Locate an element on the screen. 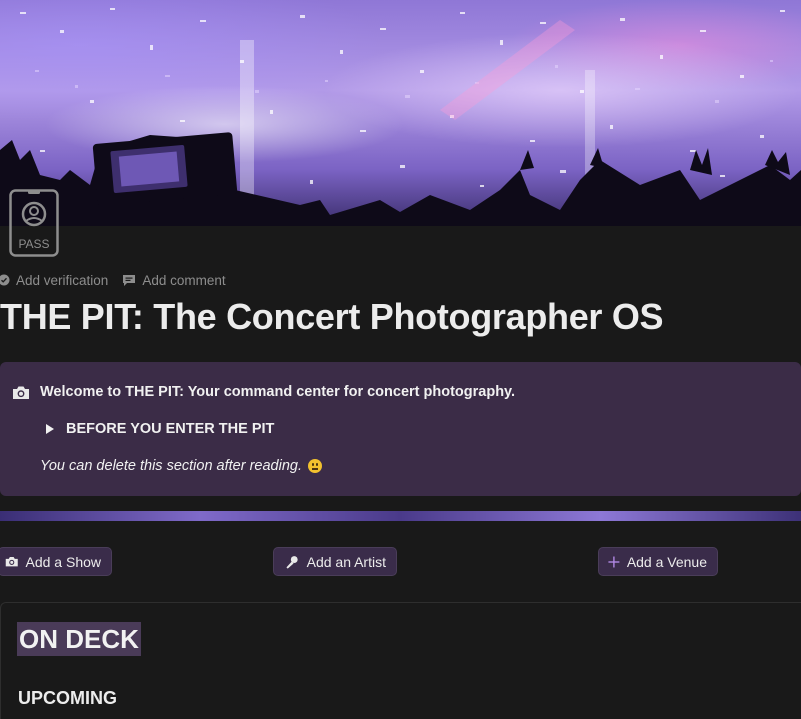 This screenshot has height=719, width=801. toggle-label: BEFORE YOU ENTER THE PIT is located at coordinates (170, 429).